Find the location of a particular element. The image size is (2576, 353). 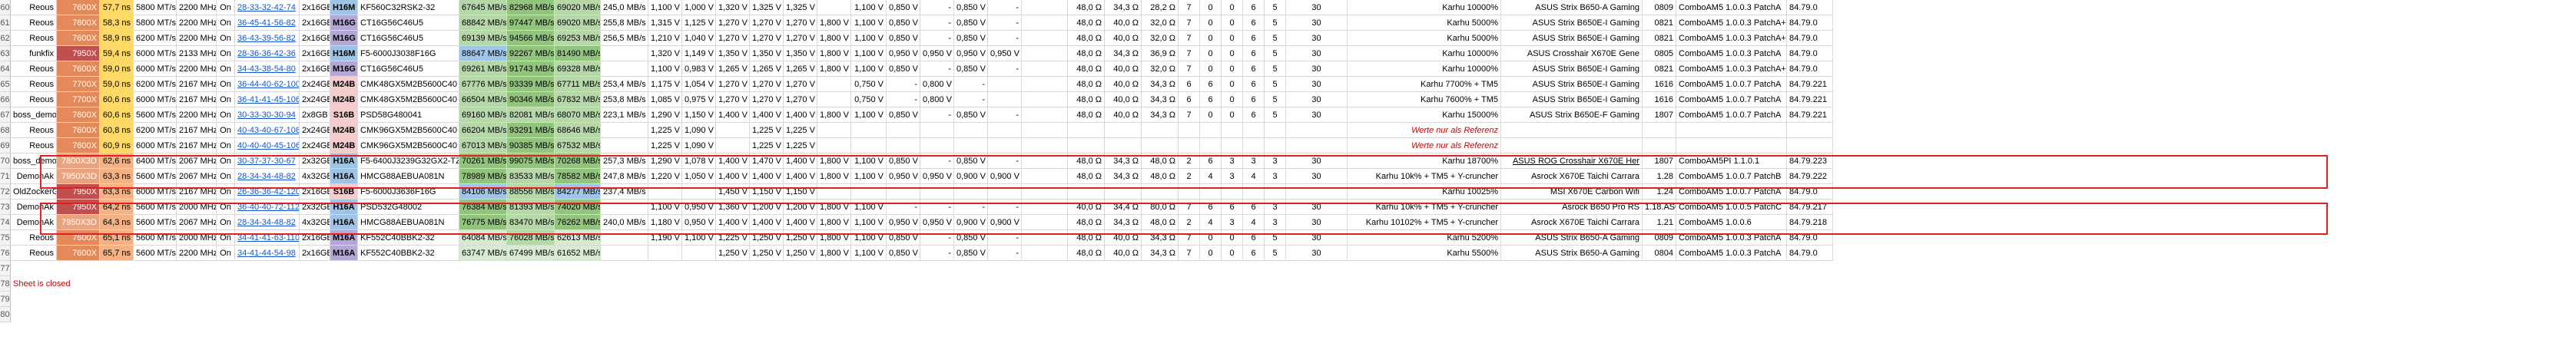

cell-part: PSD58G480041 is located at coordinates (408, 115).